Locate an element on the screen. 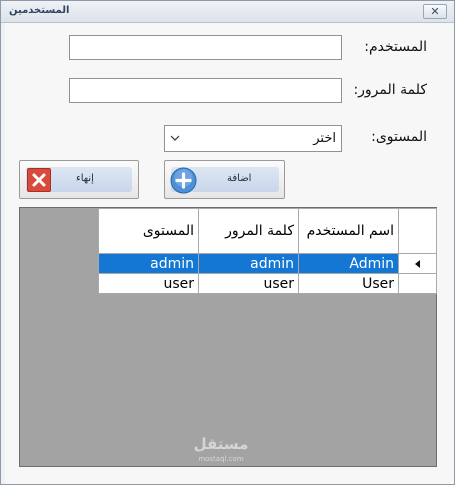  add-button: اضافة is located at coordinates (224, 179).